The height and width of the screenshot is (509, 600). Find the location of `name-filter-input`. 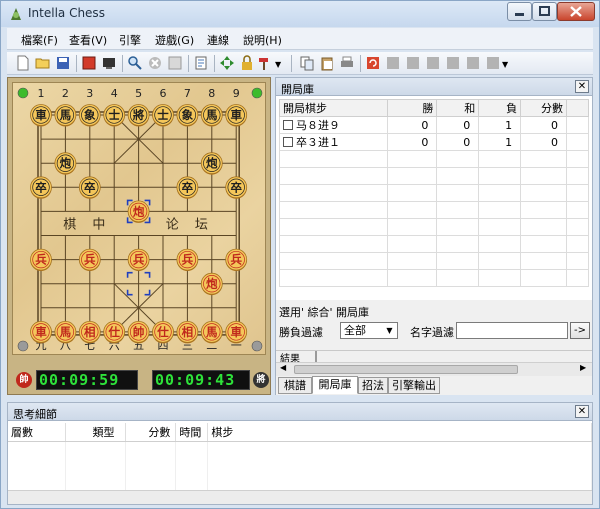

name-filter-input is located at coordinates (512, 330).